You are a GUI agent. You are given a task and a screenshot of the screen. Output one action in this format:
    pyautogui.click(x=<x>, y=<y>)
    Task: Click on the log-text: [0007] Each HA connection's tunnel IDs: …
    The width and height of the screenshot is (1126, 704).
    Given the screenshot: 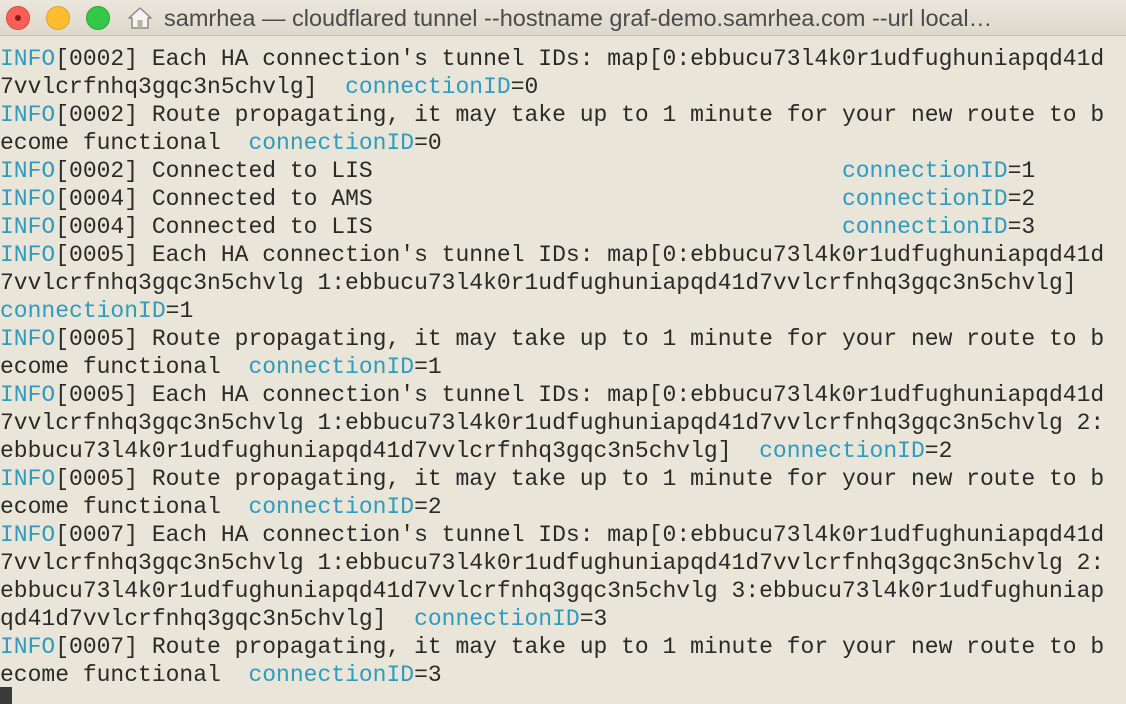 What is the action you would take?
    pyautogui.click(x=580, y=535)
    